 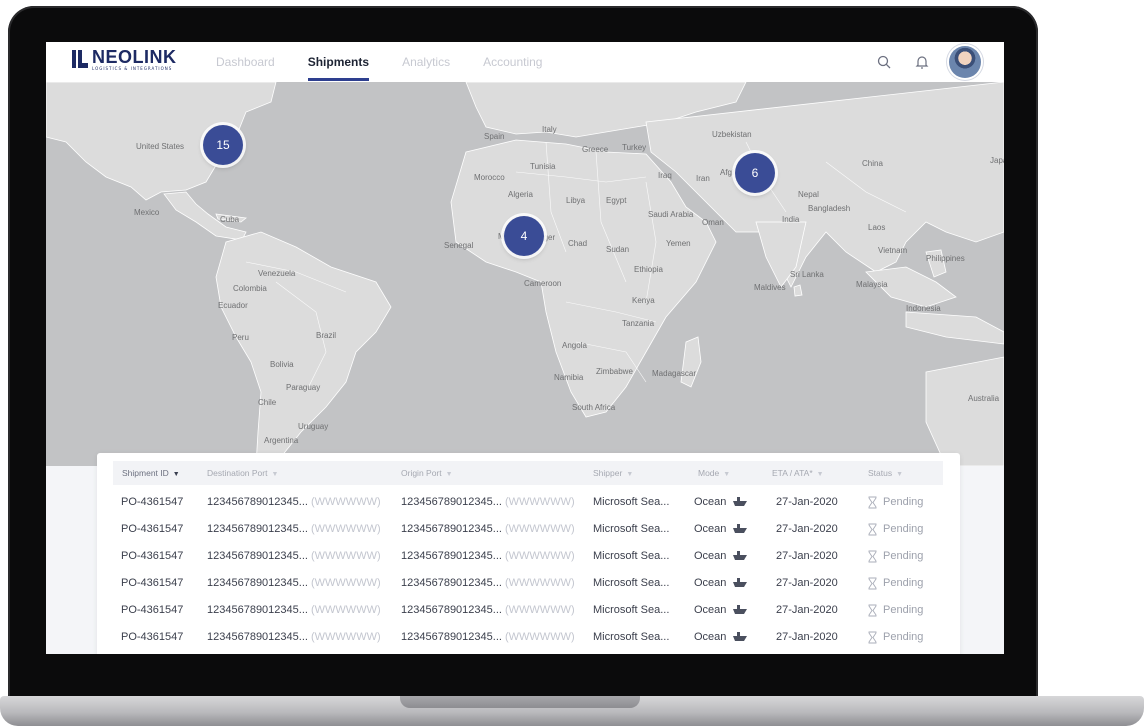 What do you see at coordinates (233, 305) in the screenshot?
I see `map-label: Ecuador` at bounding box center [233, 305].